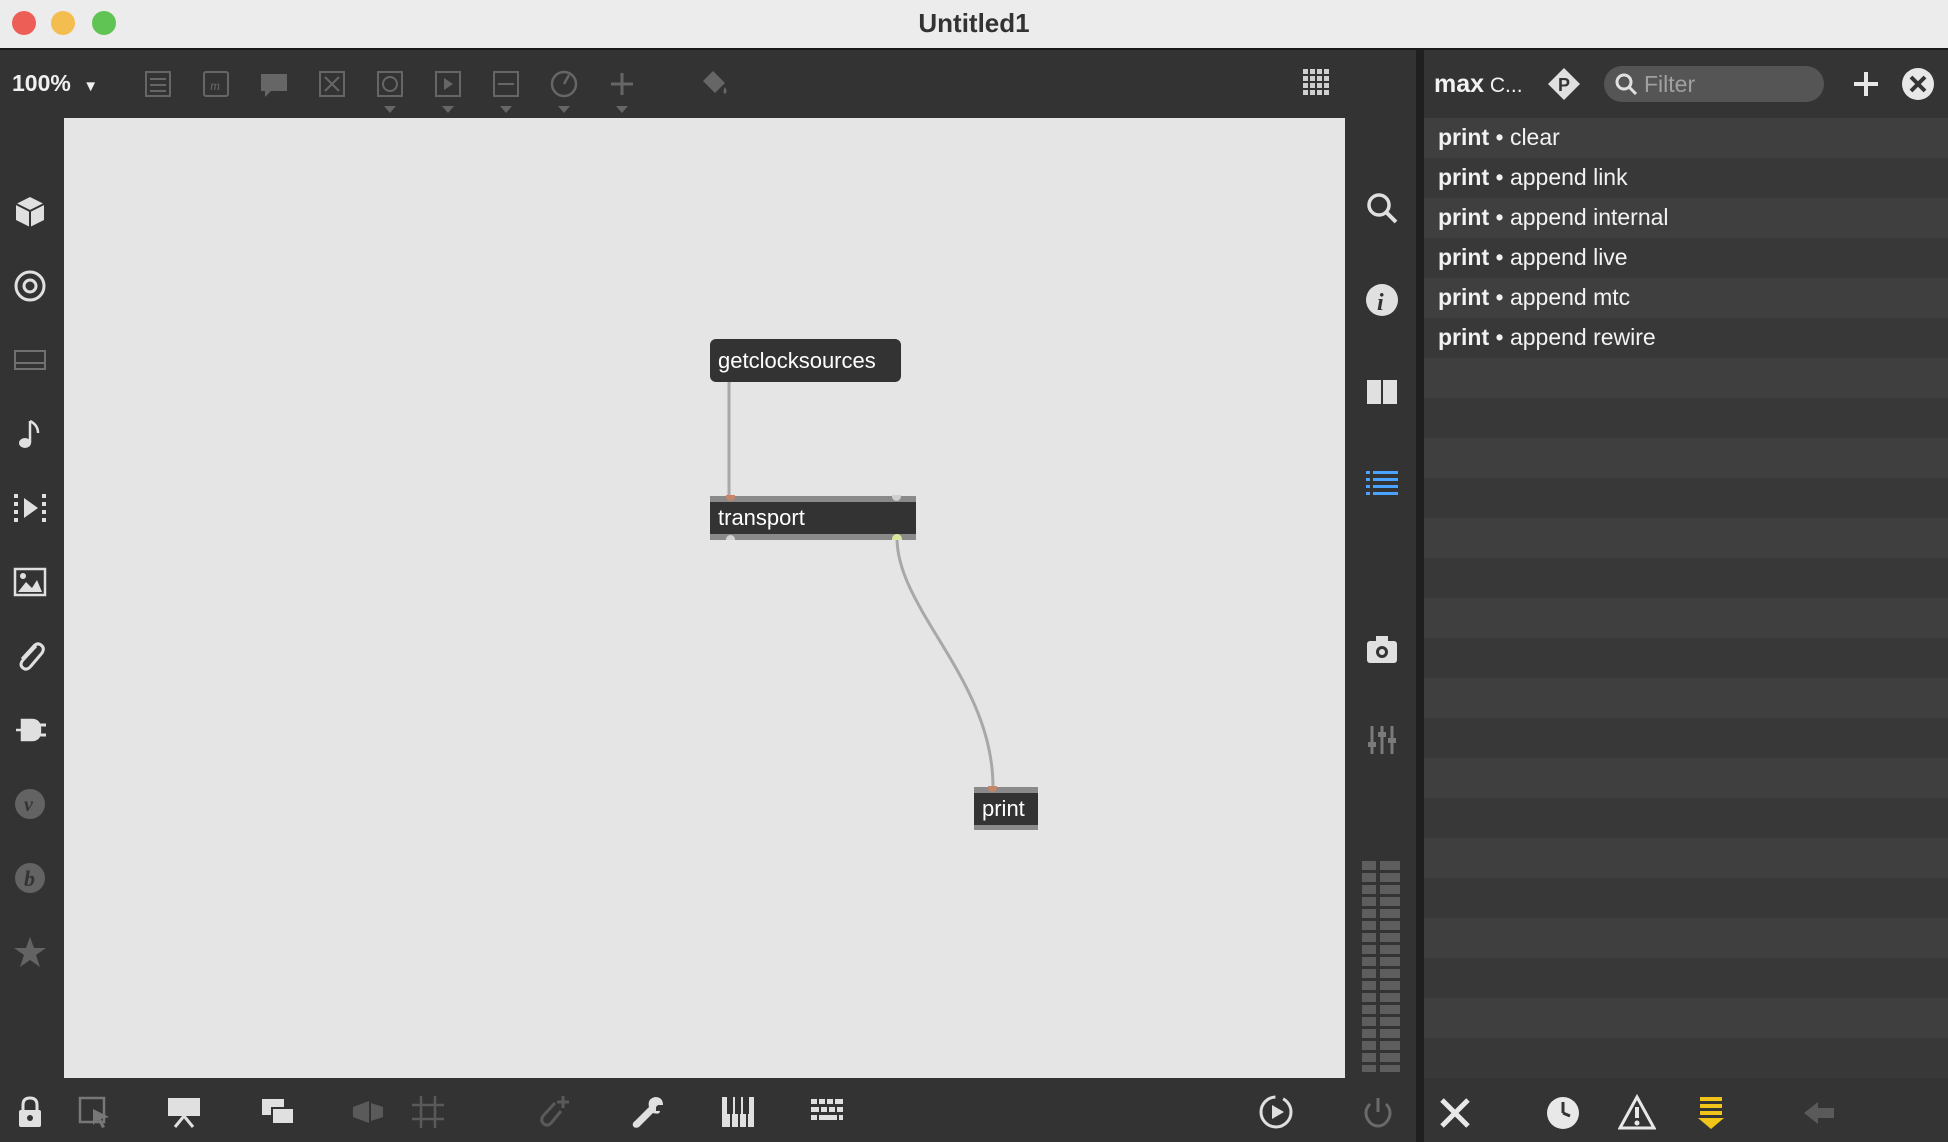  I want to click on snapshot-camera-icon, so click(1382, 650).